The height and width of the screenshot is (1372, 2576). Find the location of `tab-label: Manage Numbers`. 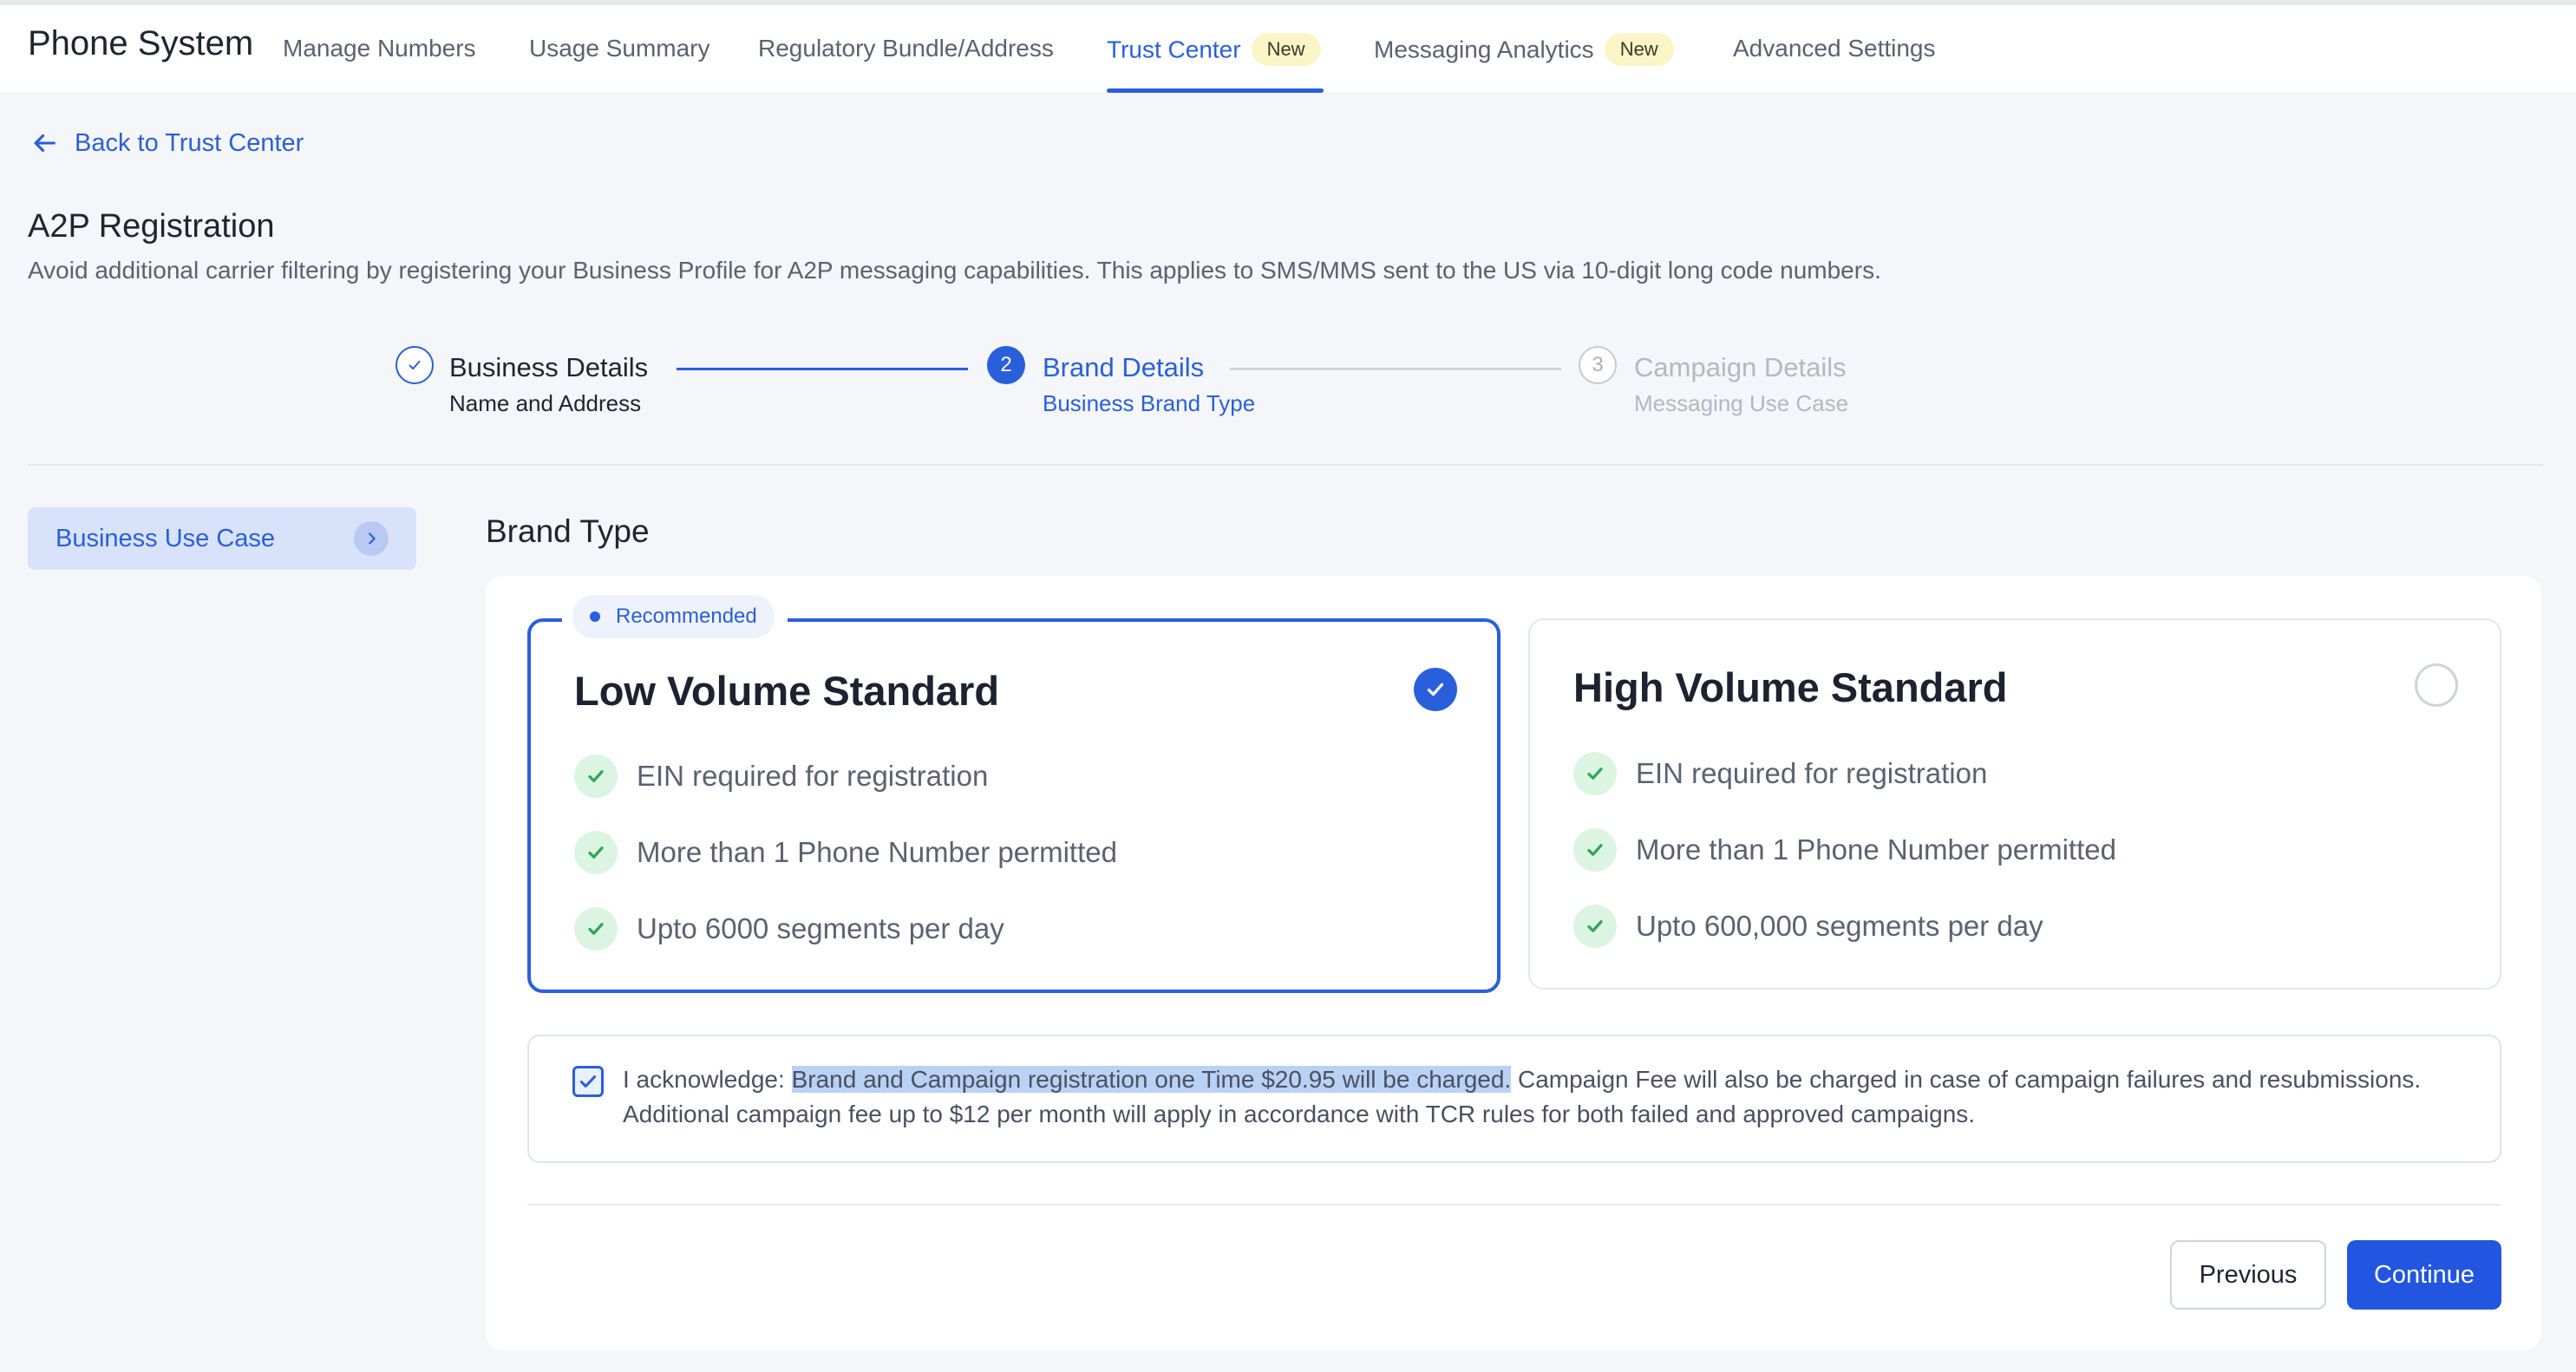

tab-label: Manage Numbers is located at coordinates (379, 49).